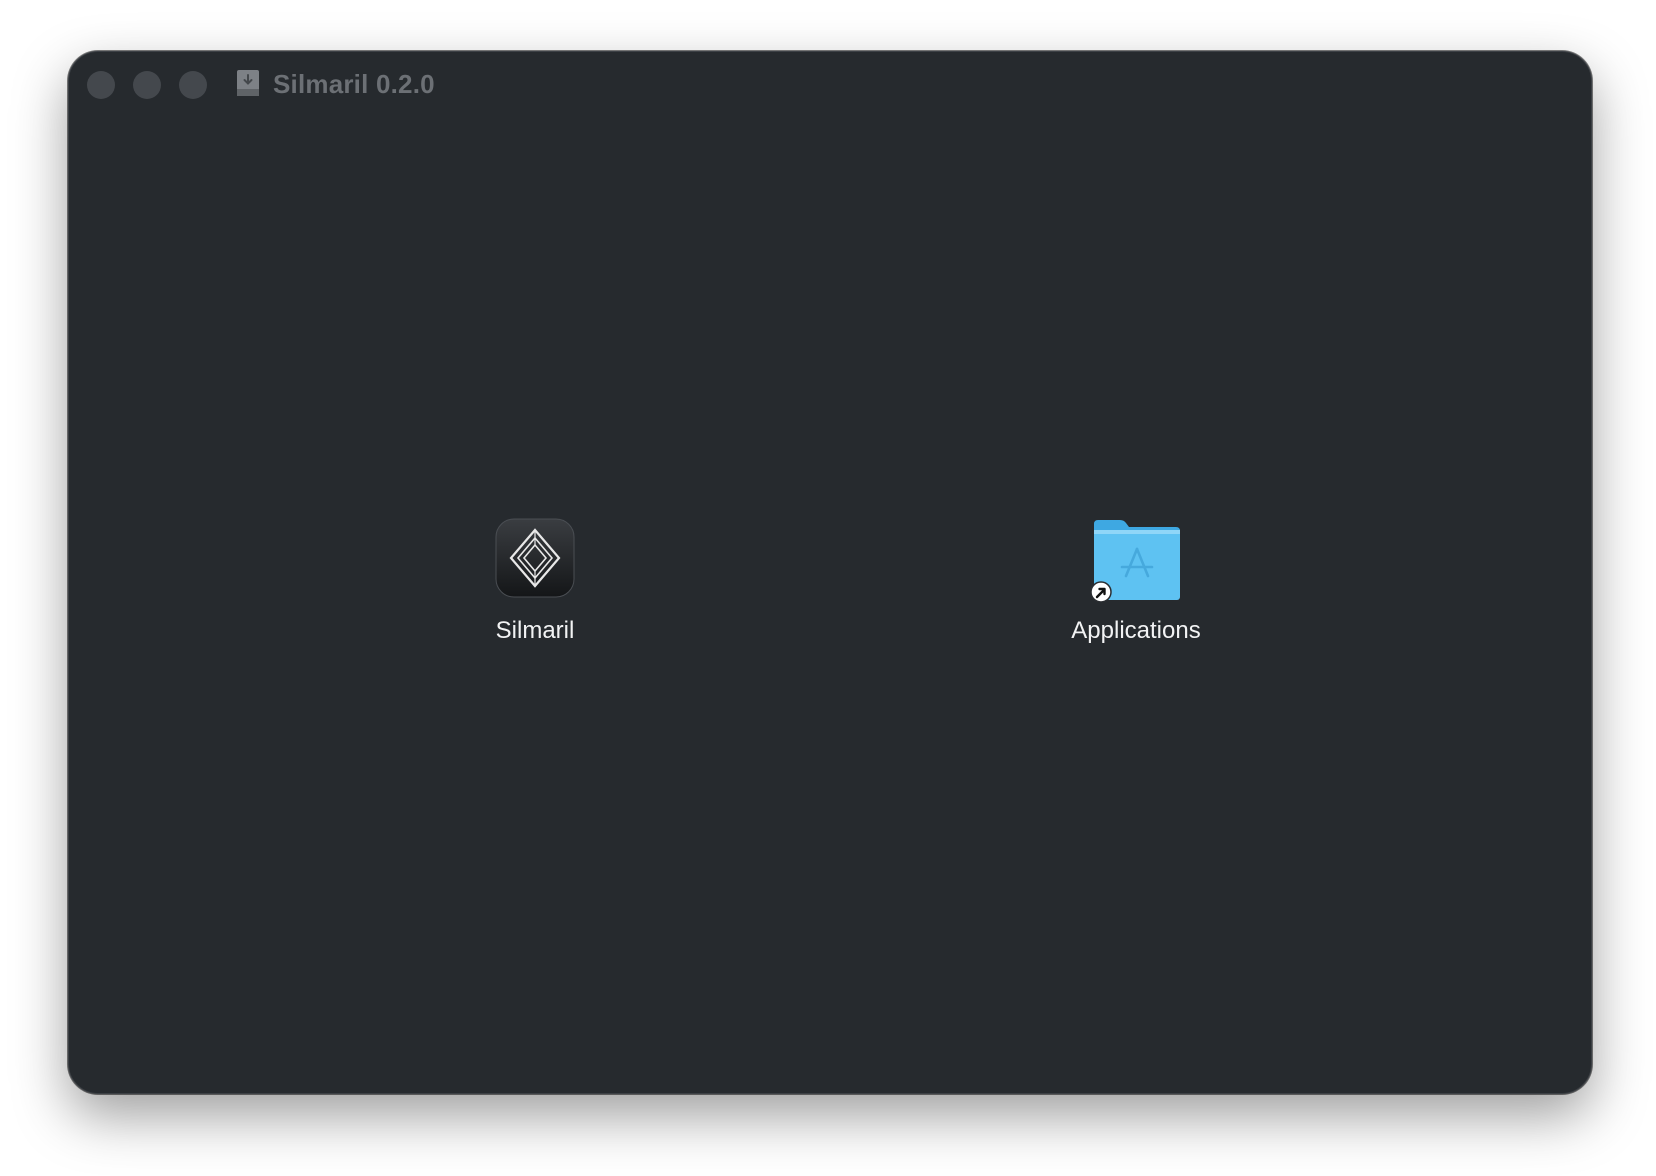 The width and height of the screenshot is (1656, 1176). What do you see at coordinates (354, 84) in the screenshot?
I see `window-title: Silmaril 0.2.0` at bounding box center [354, 84].